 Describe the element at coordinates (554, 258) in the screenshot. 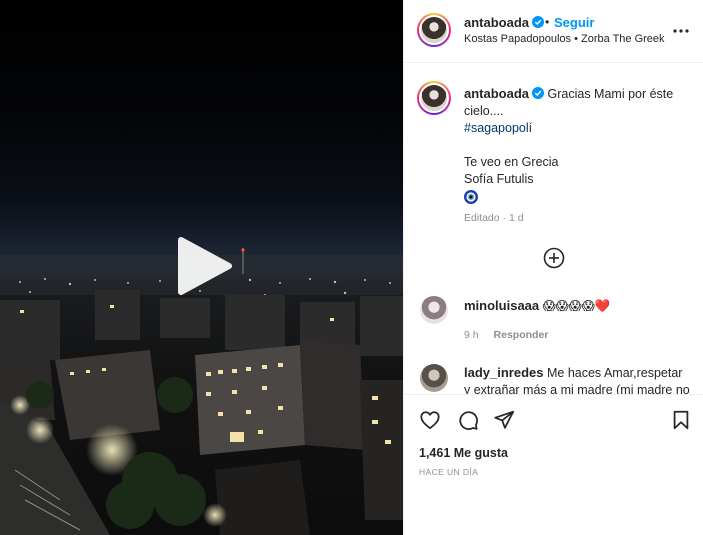

I see `plus-circle-icon` at that location.